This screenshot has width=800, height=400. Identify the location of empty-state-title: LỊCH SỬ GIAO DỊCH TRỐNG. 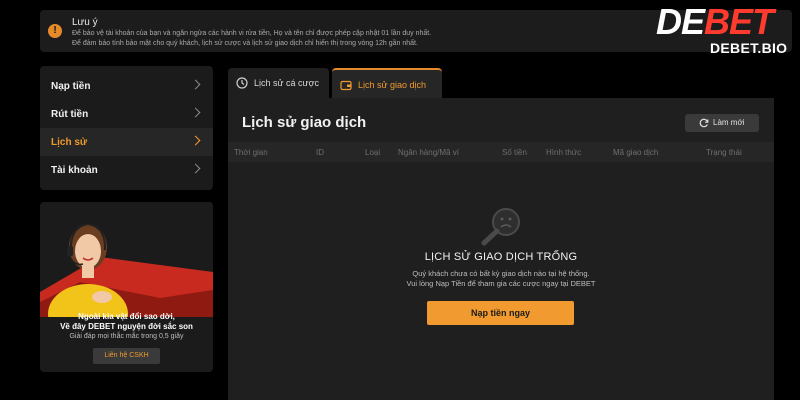
(501, 257).